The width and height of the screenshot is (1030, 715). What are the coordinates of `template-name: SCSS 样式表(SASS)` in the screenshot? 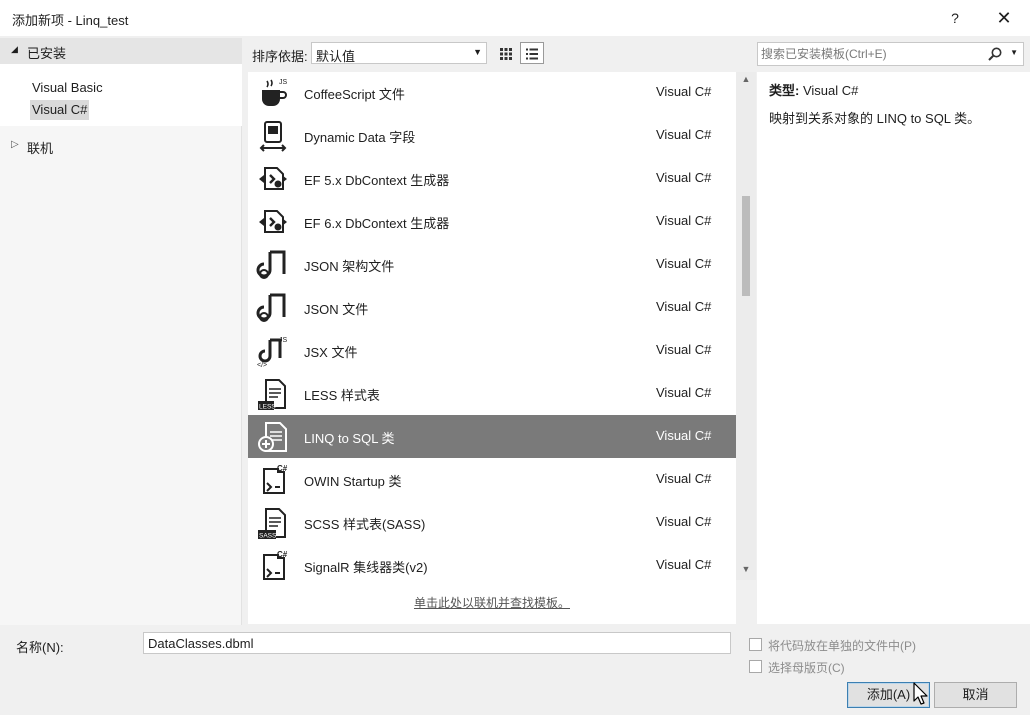 It's located at (365, 524).